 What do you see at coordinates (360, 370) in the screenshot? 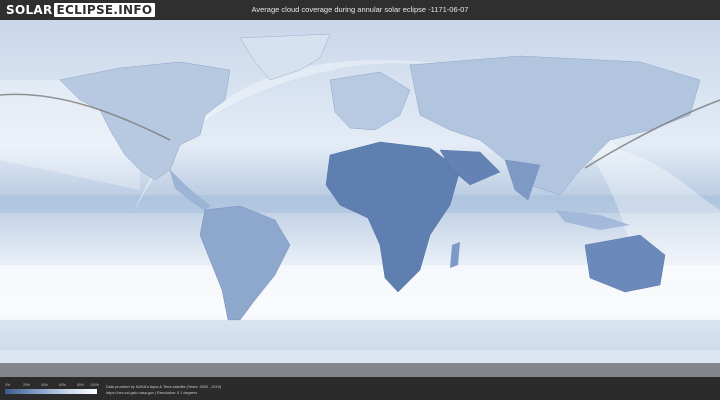
I see `map-bottom-strip` at bounding box center [360, 370].